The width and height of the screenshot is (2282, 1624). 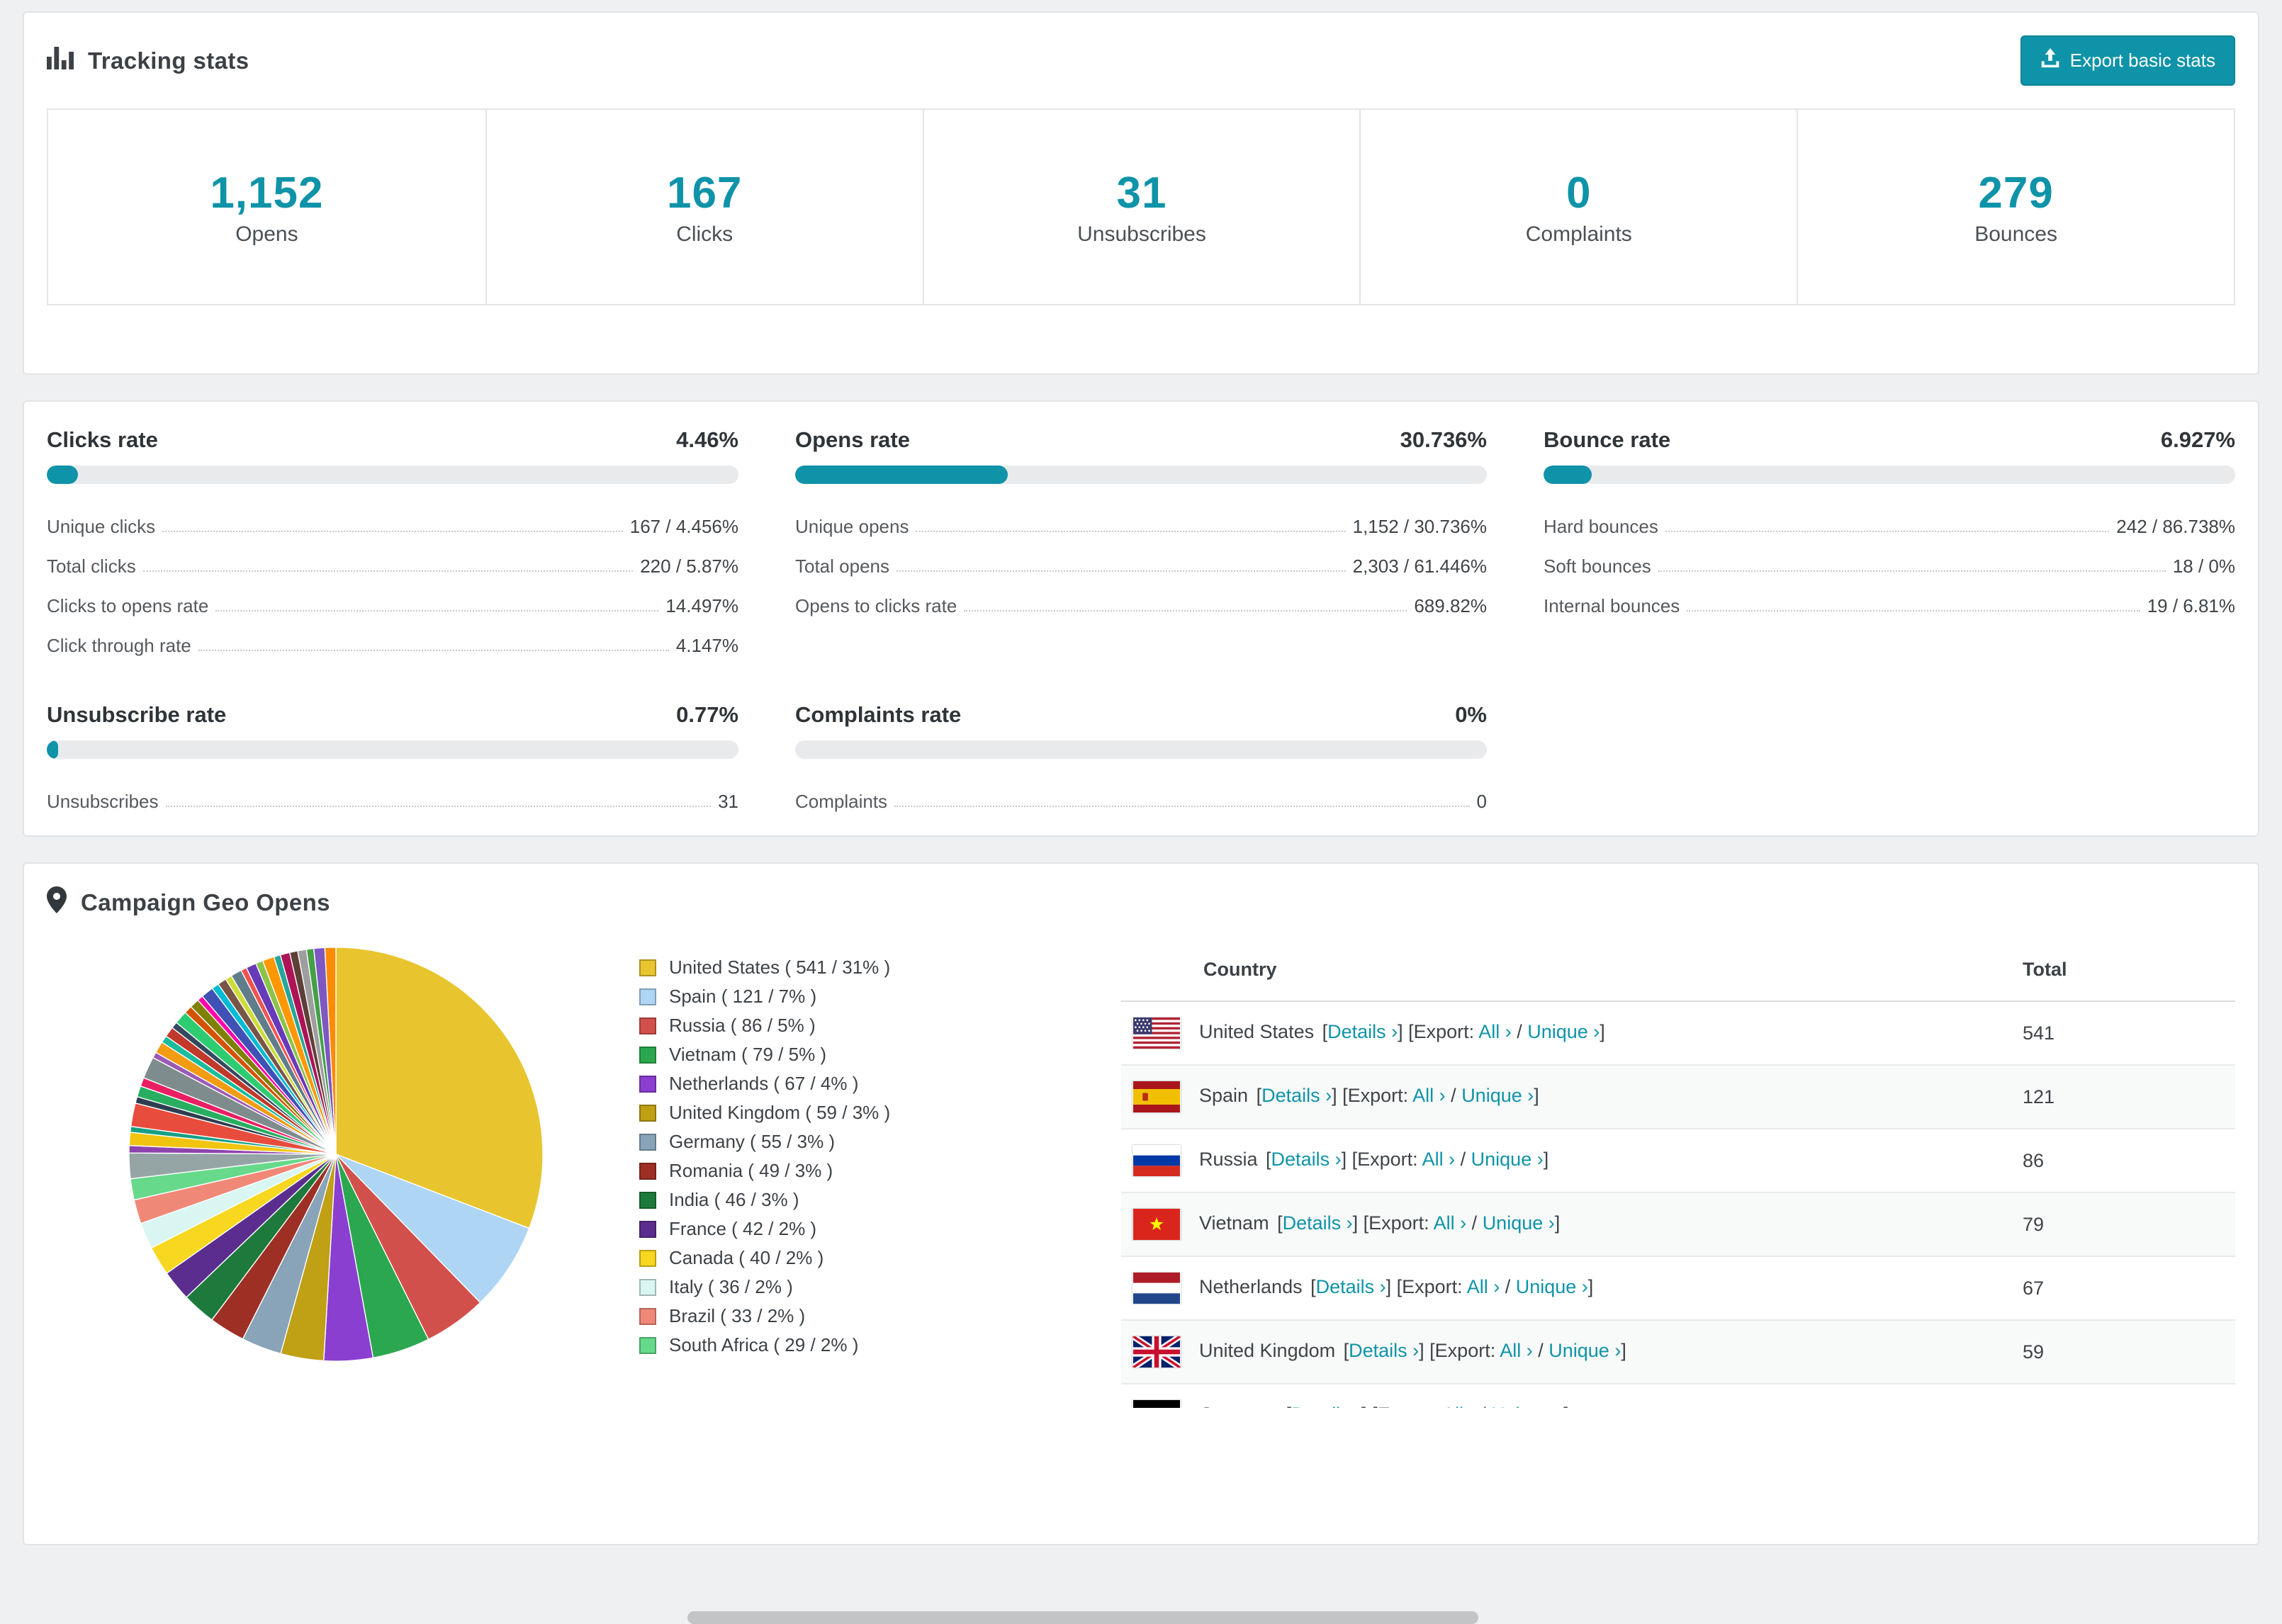 I want to click on country-name: Germany, so click(x=1238, y=1406).